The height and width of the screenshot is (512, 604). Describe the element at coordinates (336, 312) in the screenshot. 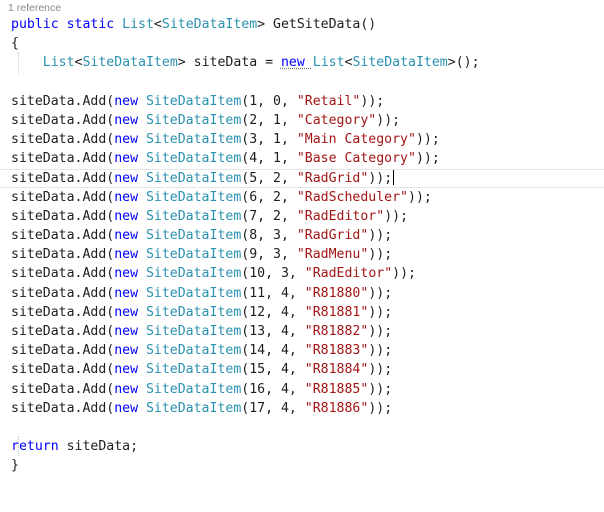

I see `code-token-str: "R81881"` at that location.